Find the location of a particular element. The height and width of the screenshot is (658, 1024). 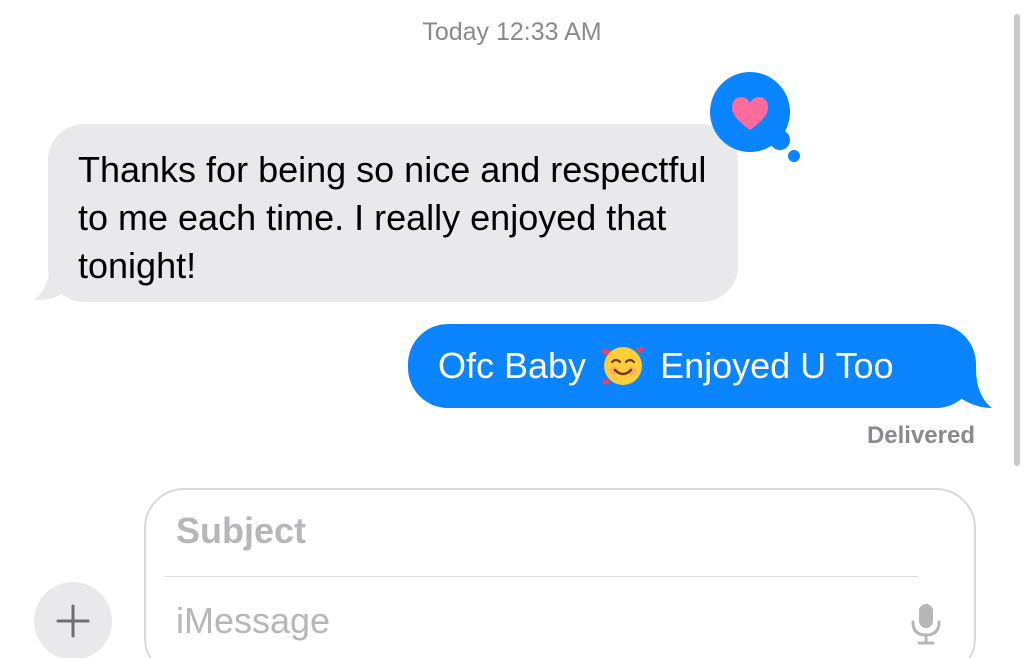

sent-message-bubble: Ofc Baby Enjoyed U Too is located at coordinates (692, 366).